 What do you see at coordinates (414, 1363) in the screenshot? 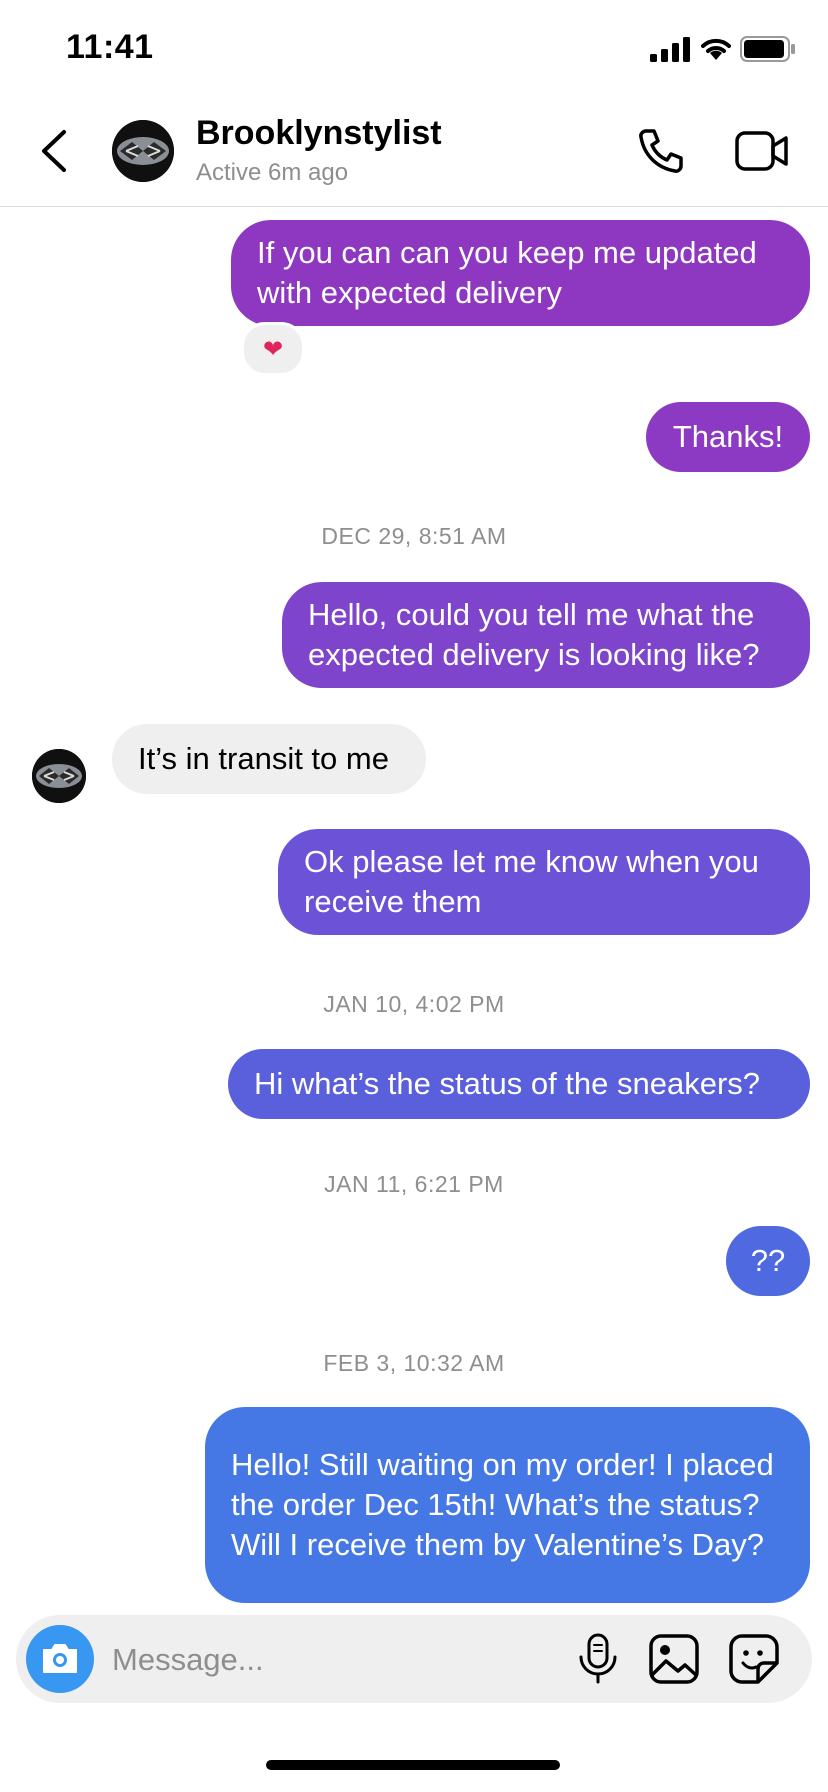
I see `timestamp: FEB 3, 10:32 AM` at bounding box center [414, 1363].